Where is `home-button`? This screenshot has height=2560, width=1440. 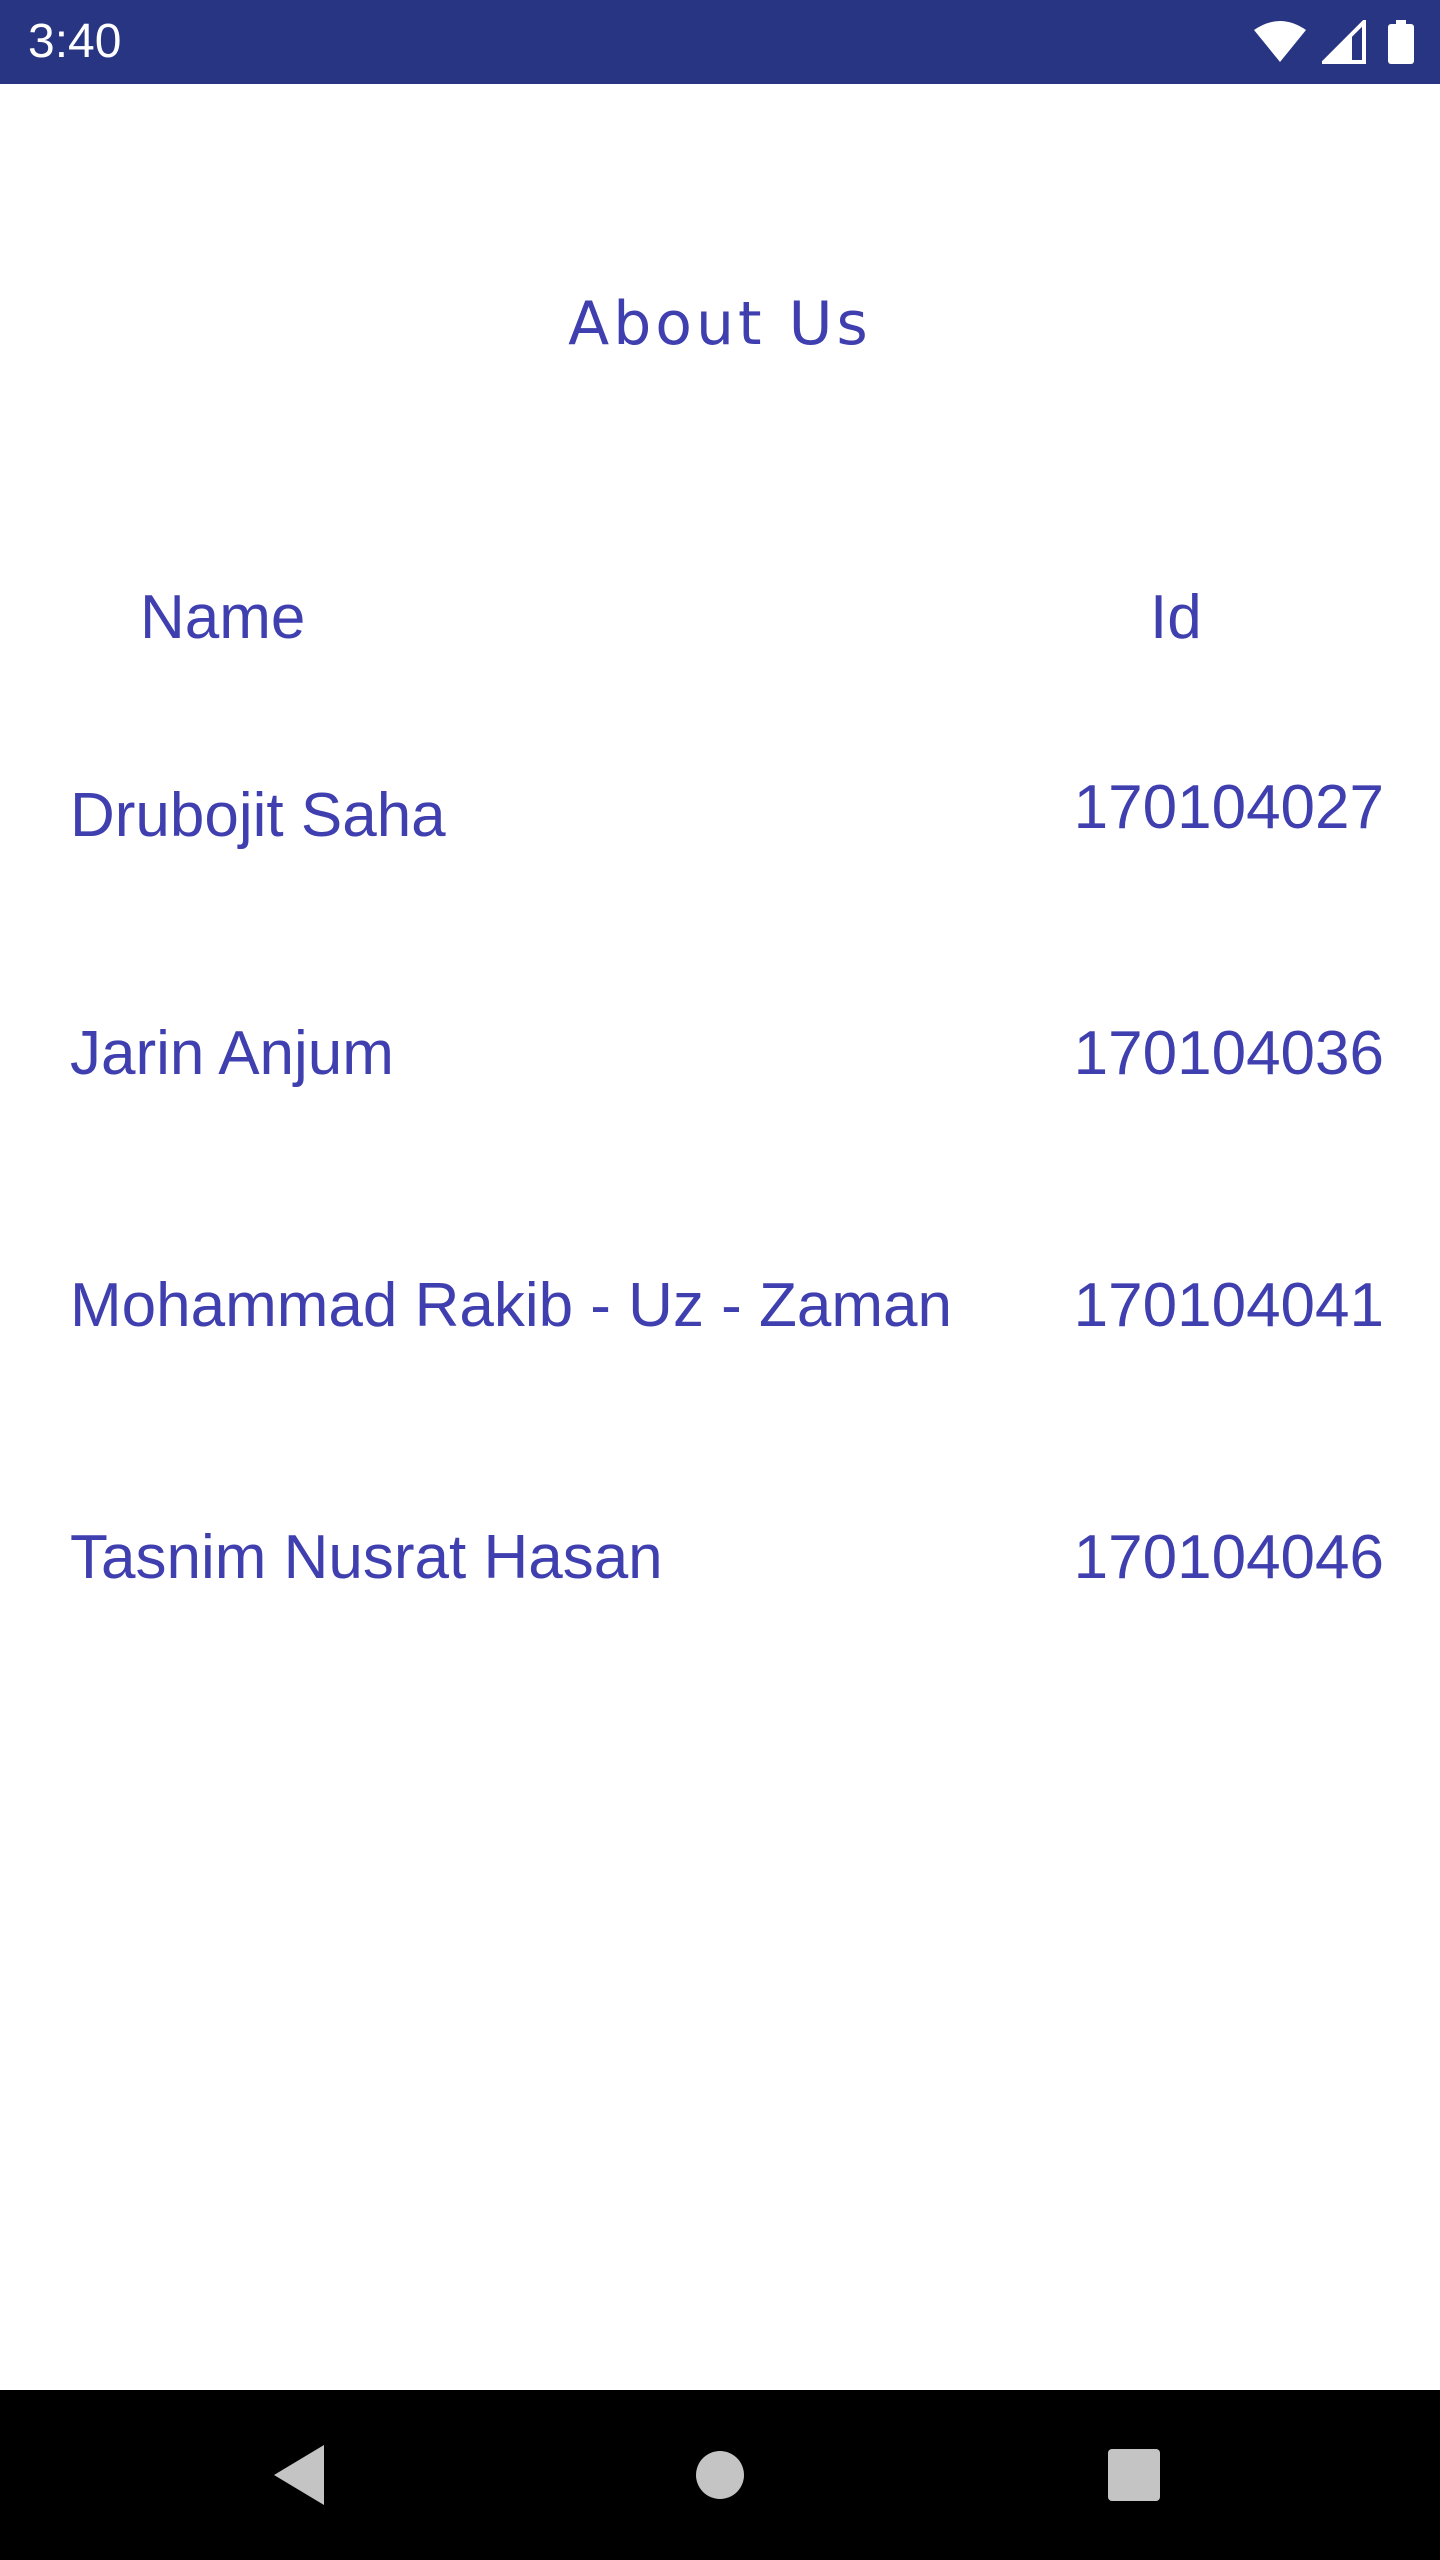 home-button is located at coordinates (720, 2475).